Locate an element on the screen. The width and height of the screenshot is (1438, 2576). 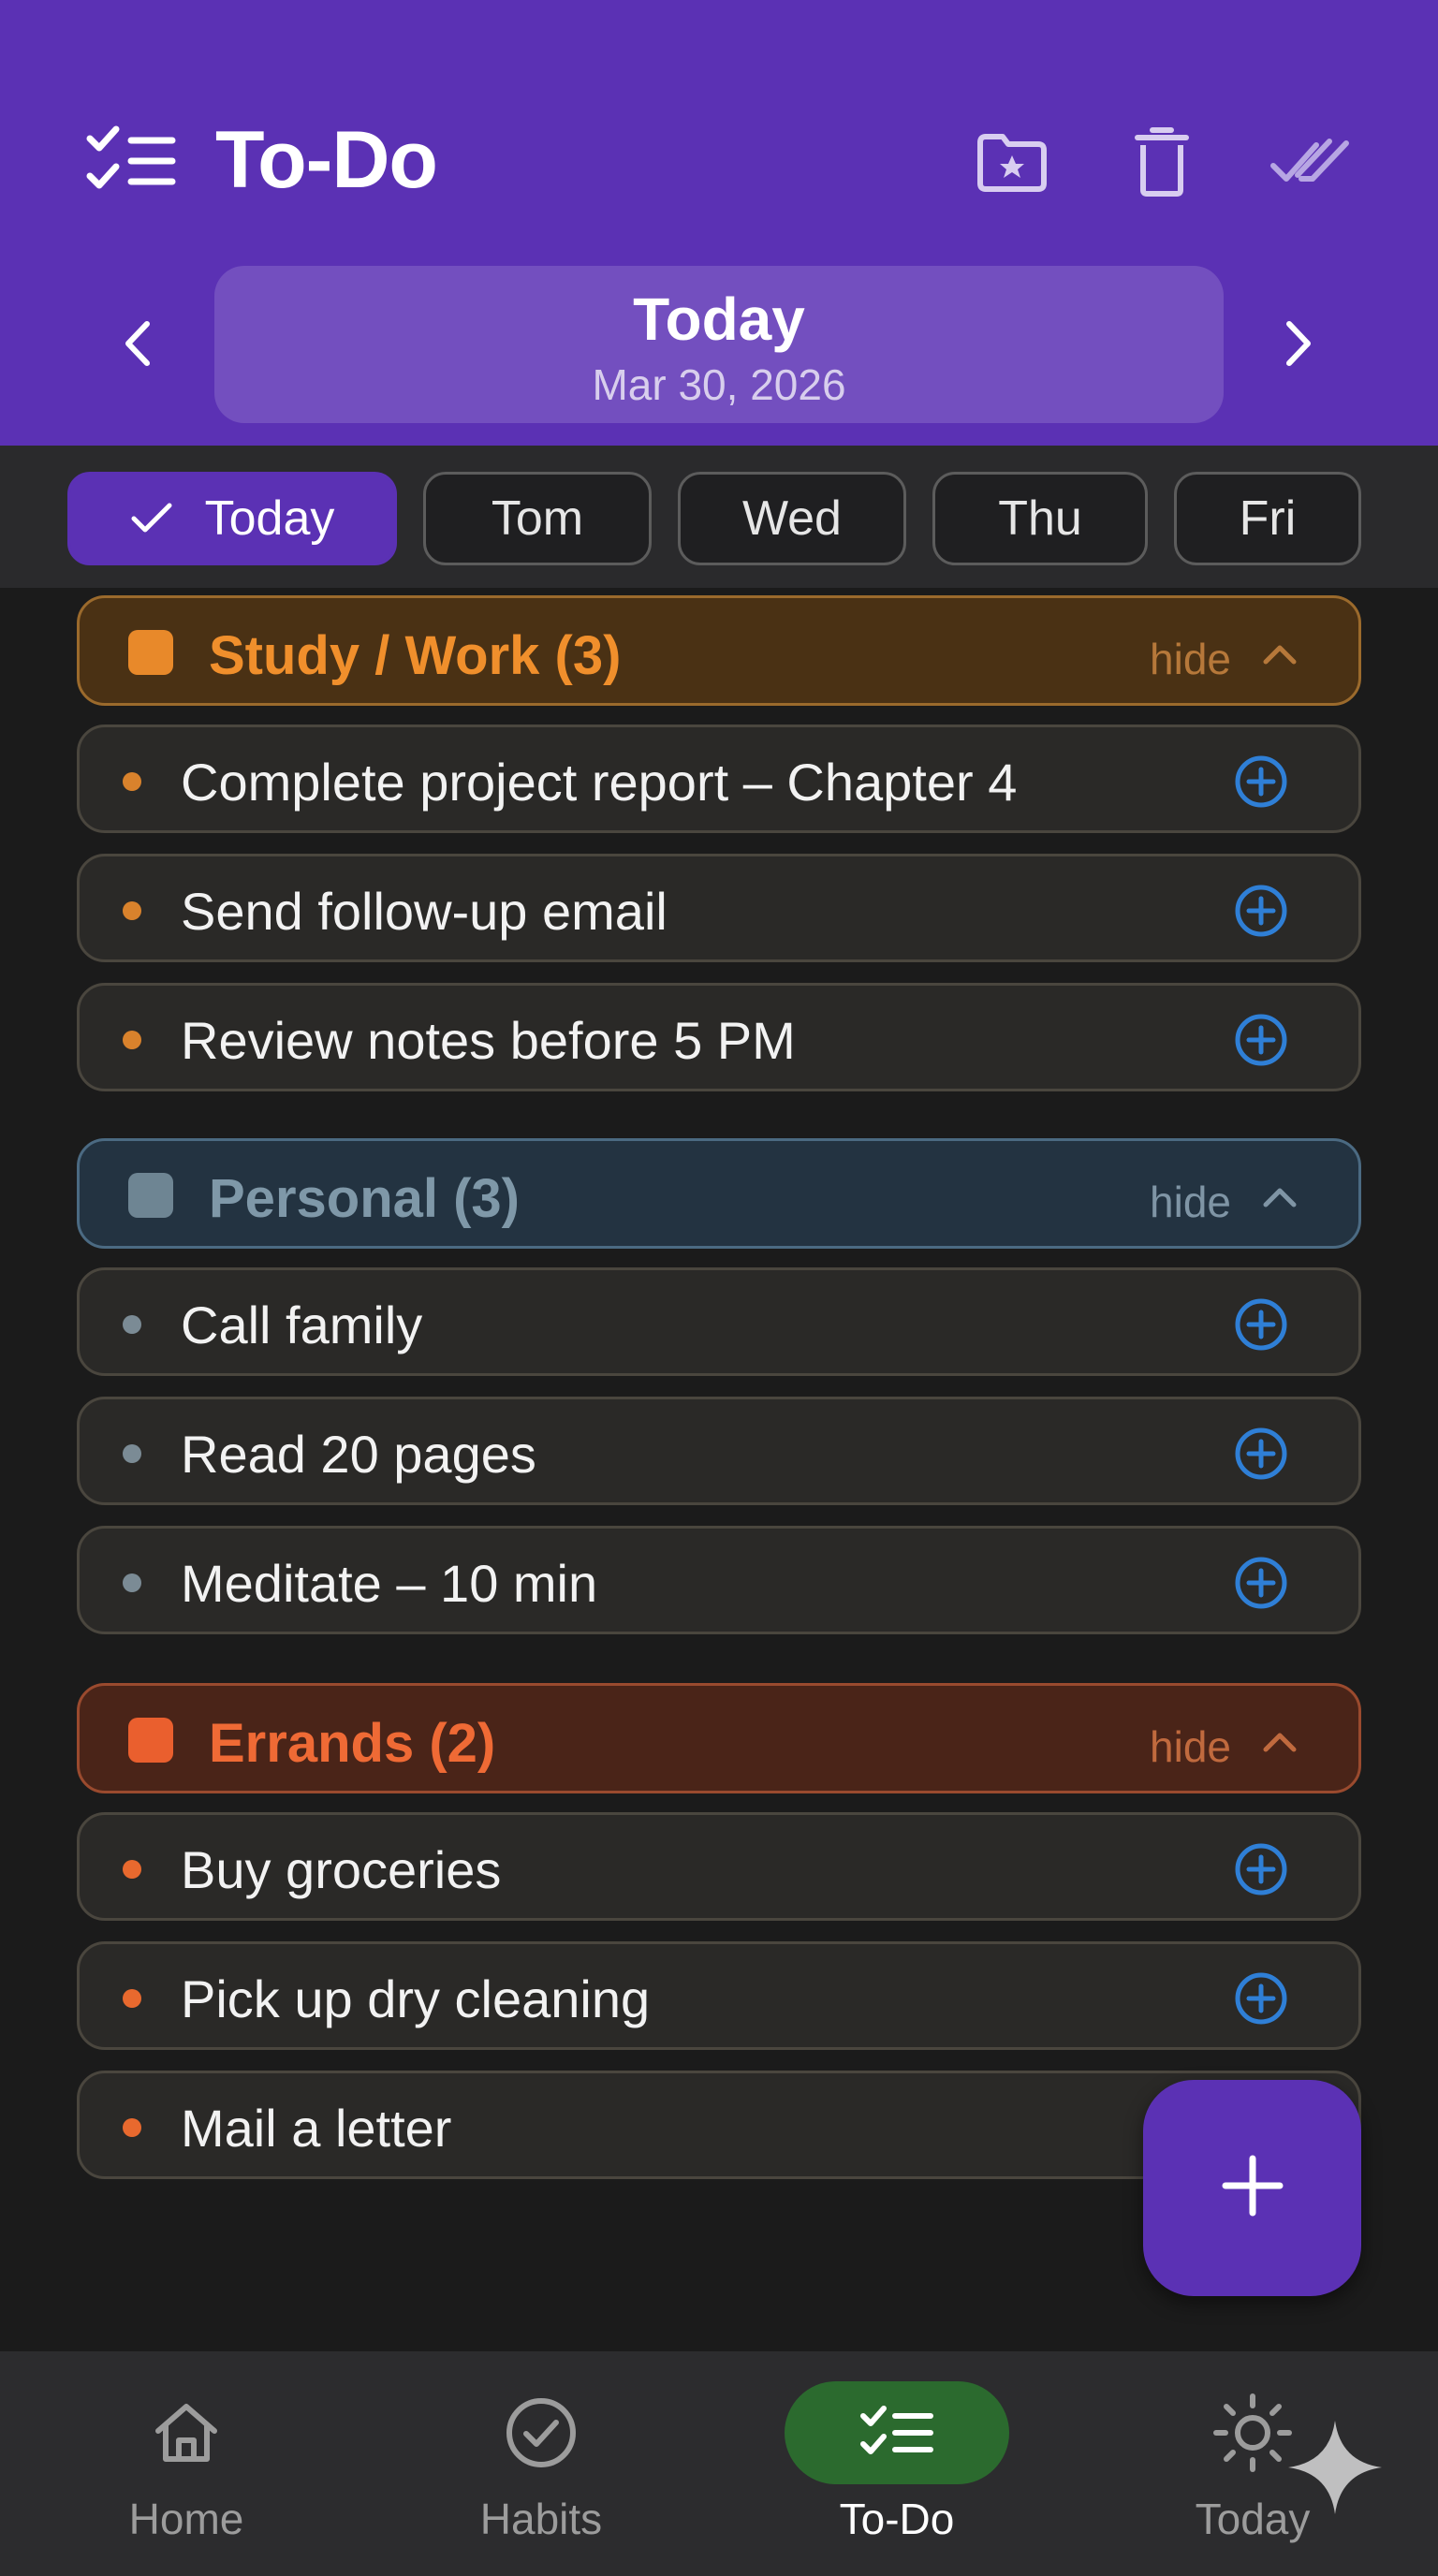
task-row: Meditate – 10 min is located at coordinates (719, 1580).